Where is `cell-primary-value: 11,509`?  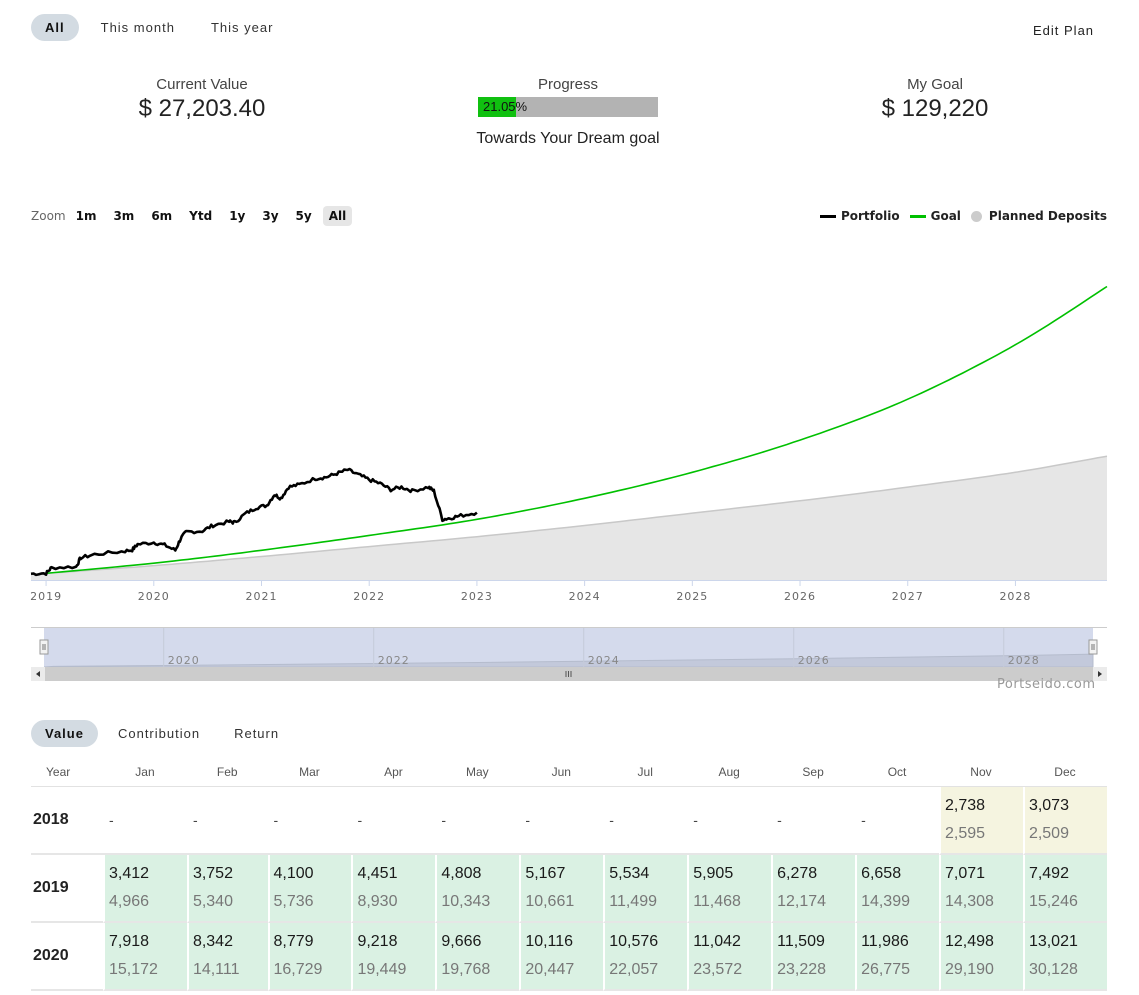 cell-primary-value: 11,509 is located at coordinates (801, 941).